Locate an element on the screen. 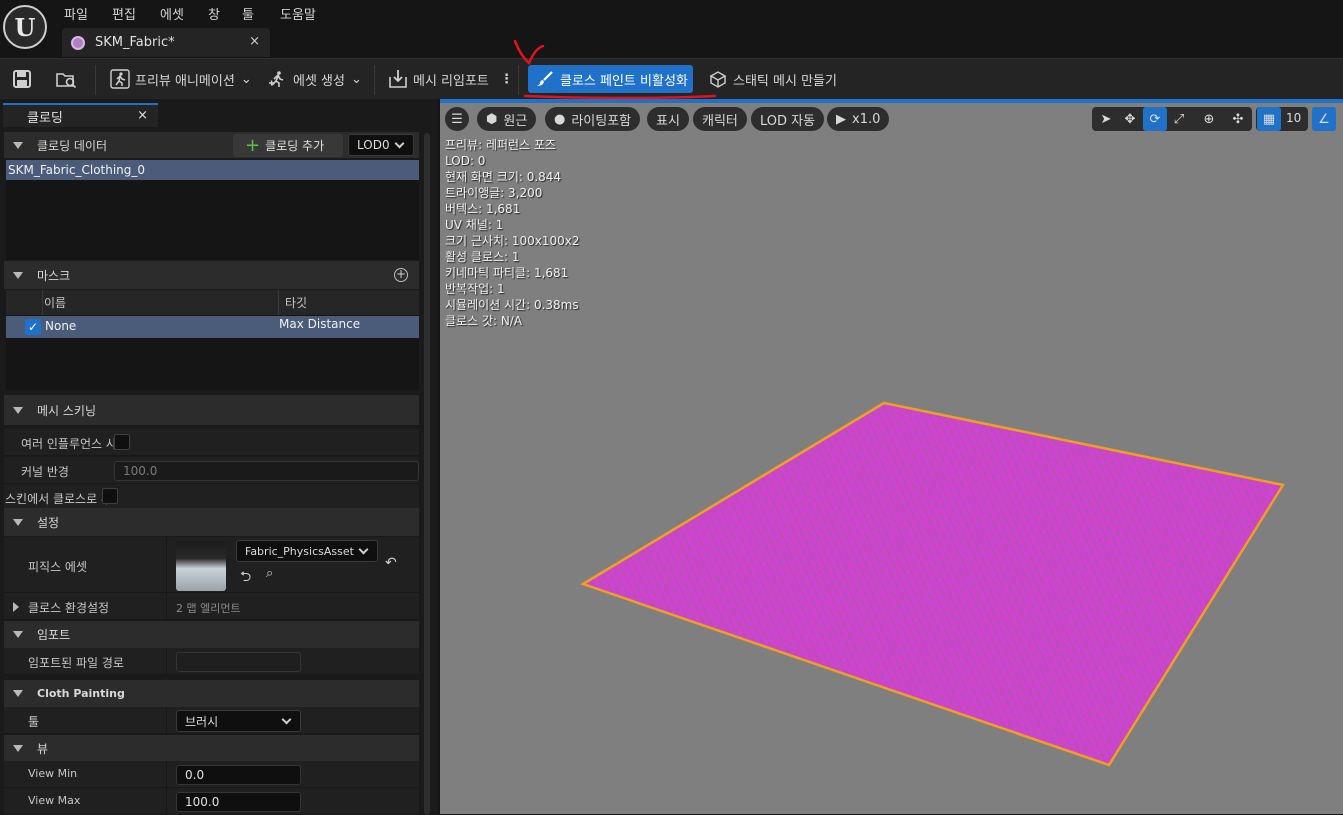 Image resolution: width=1343 pixels, height=815 pixels. import-title: 임포트 is located at coordinates (54, 635).